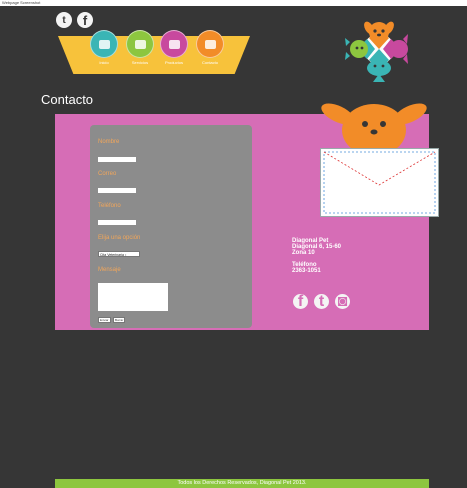  I want to click on dog-mascot-icon, so click(374, 129).